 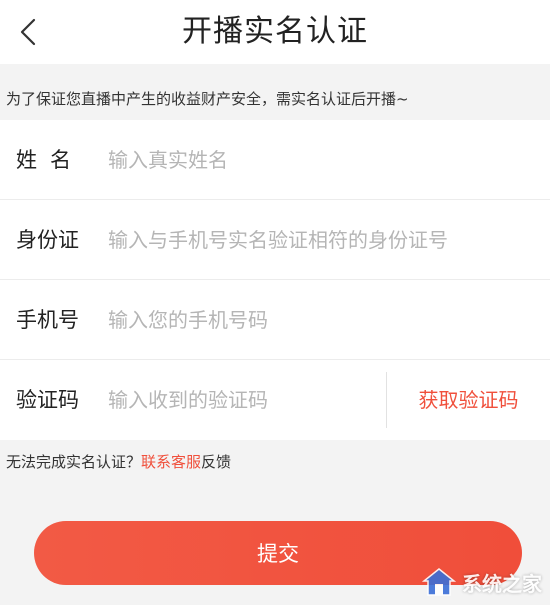 I want to click on name-input, so click(x=308, y=160).